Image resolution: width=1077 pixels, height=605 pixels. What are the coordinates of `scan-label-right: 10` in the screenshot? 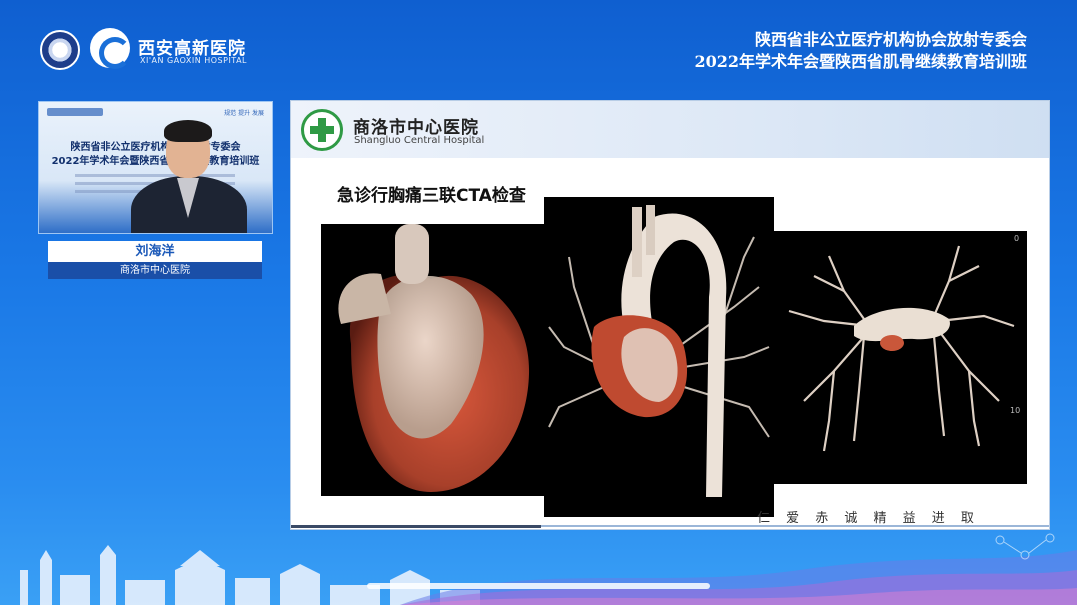 It's located at (1015, 410).